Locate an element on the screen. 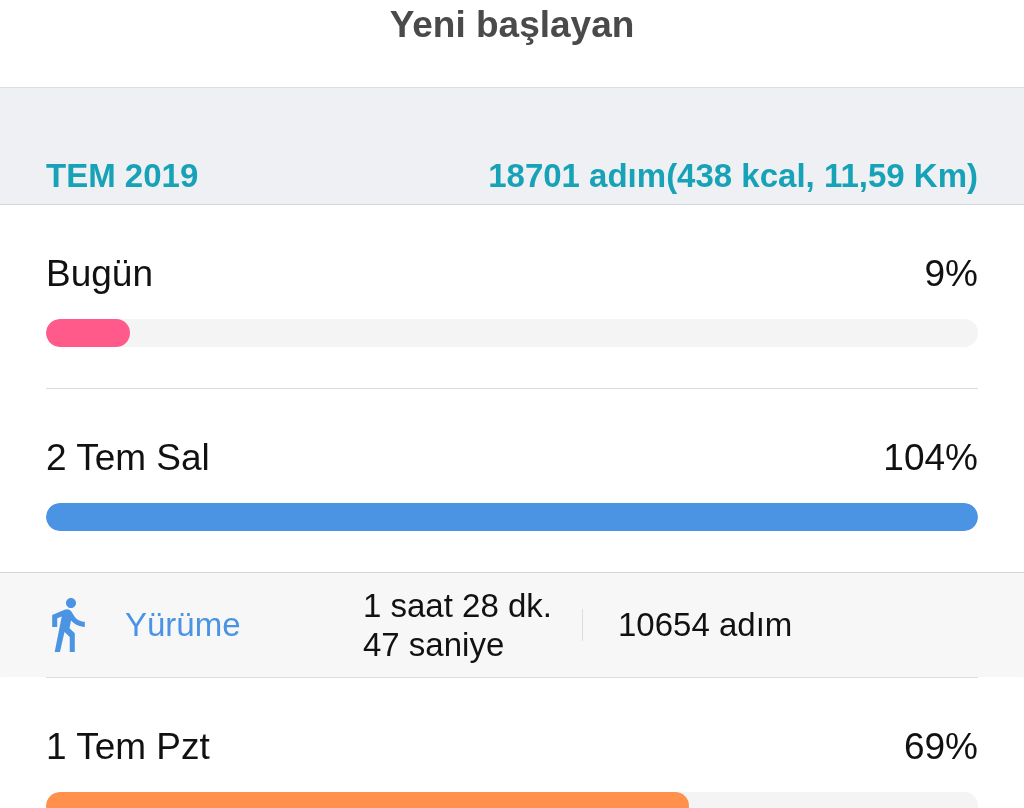  page-title: Yeni başlayan is located at coordinates (512, 25).